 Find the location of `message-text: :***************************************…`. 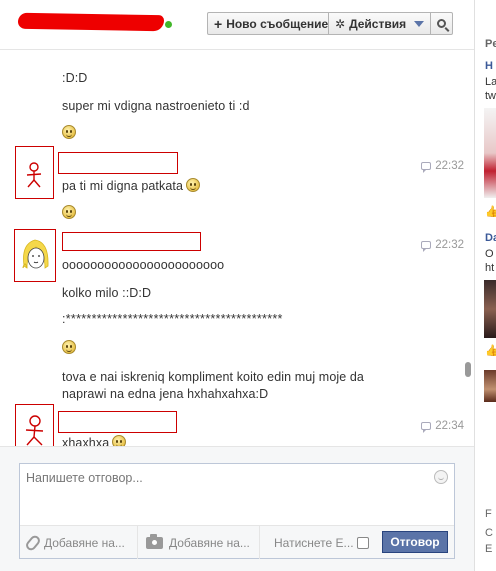

message-text: :***************************************… is located at coordinates (172, 319).